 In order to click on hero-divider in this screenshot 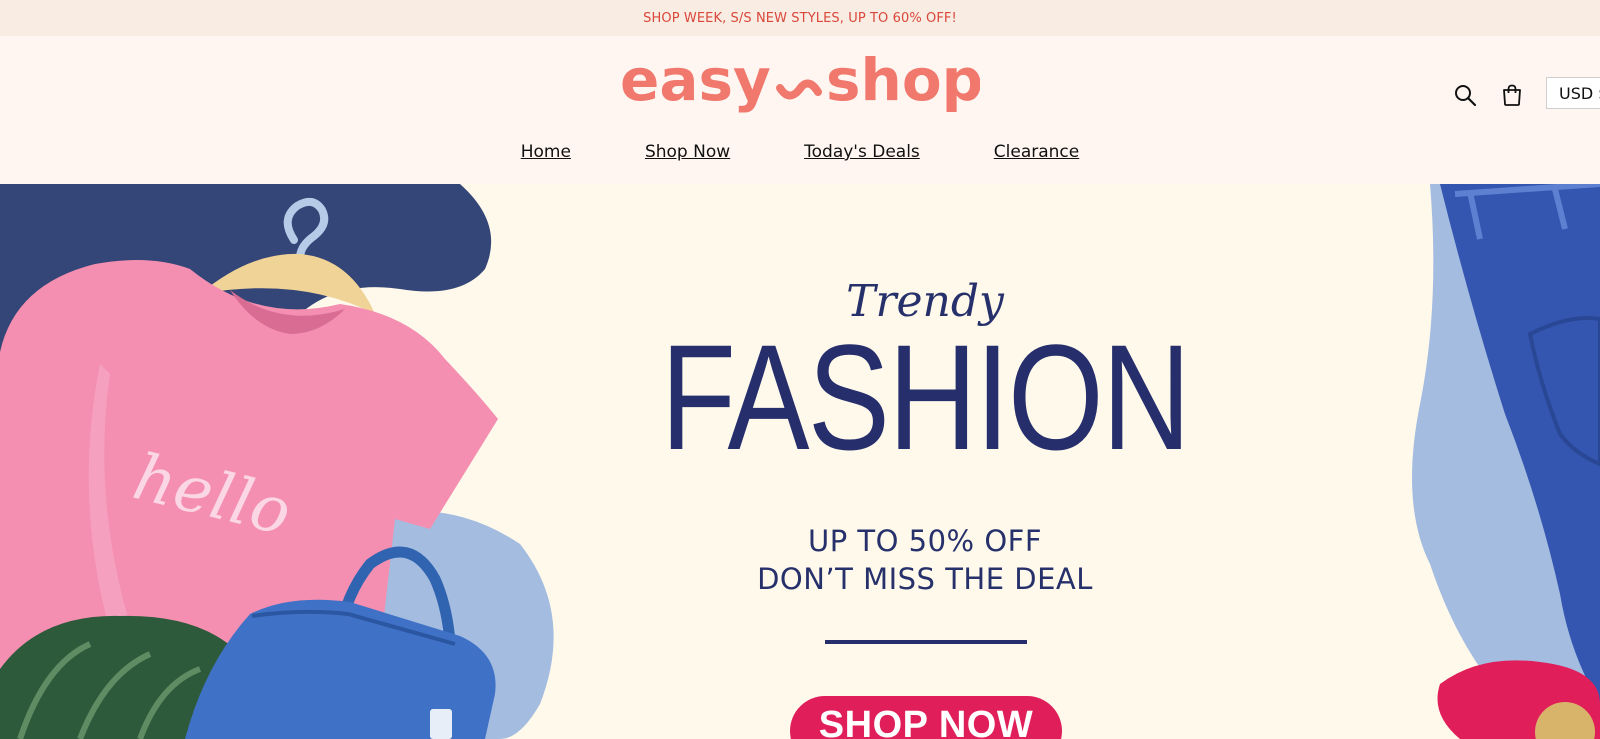, I will do `click(926, 642)`.